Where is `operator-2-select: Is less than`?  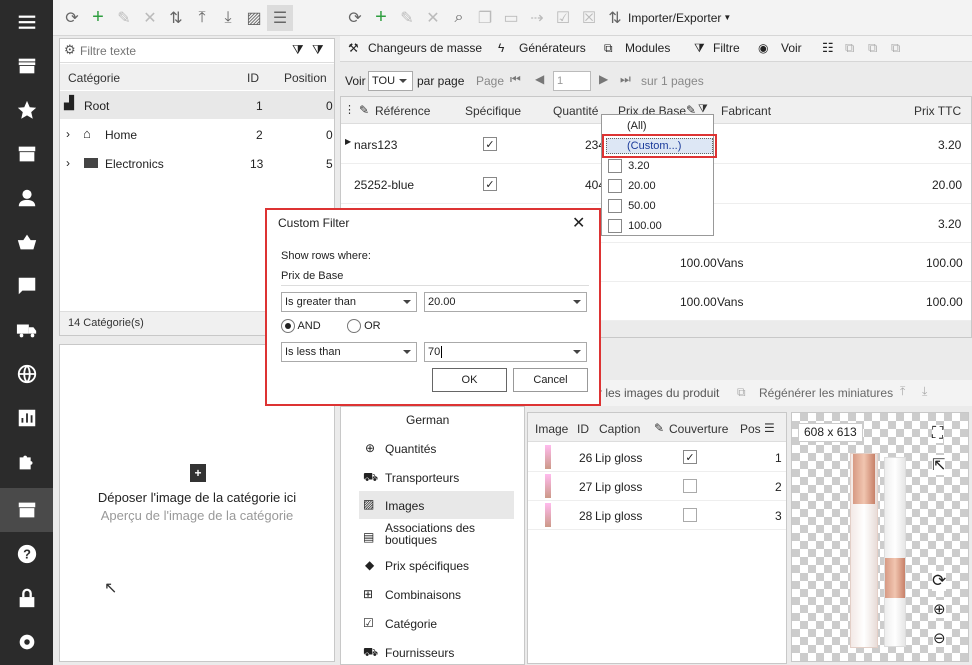 operator-2-select: Is less than is located at coordinates (349, 352).